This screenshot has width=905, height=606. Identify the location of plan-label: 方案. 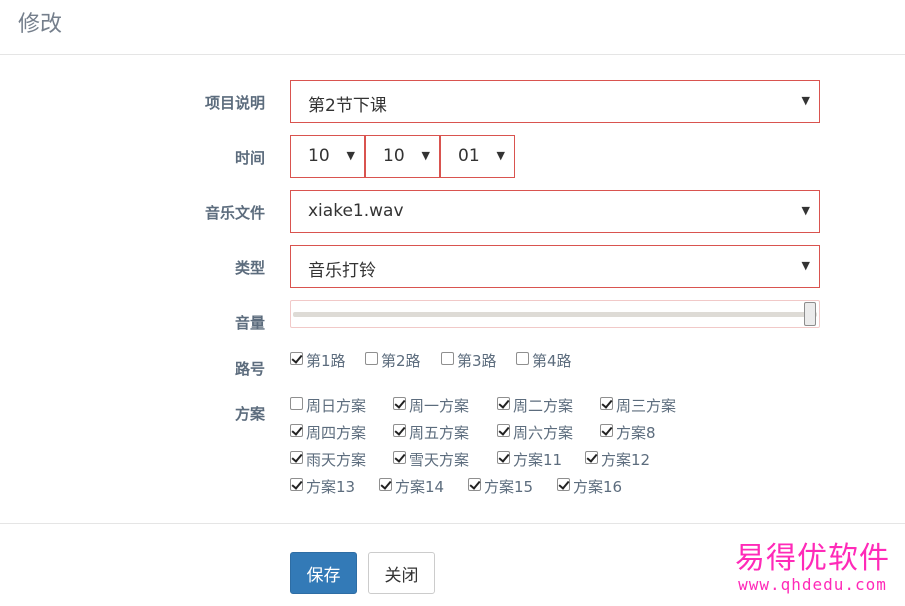
(249, 414).